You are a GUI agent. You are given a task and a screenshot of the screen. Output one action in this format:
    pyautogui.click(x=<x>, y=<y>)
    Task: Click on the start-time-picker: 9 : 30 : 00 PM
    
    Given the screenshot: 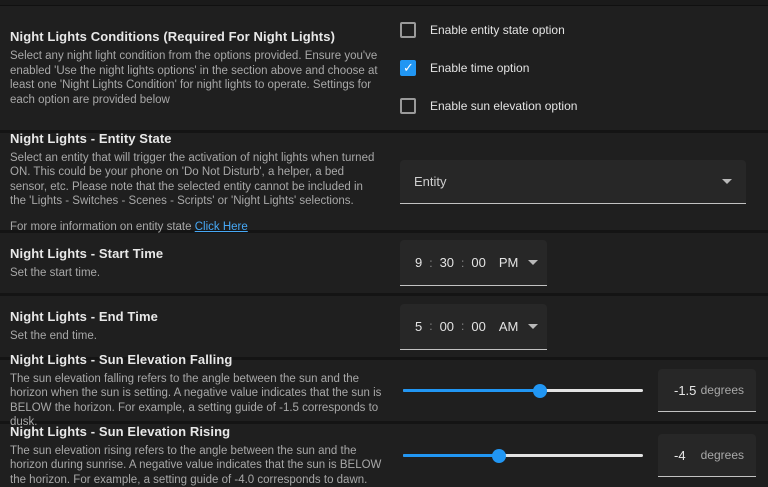 What is the action you would take?
    pyautogui.click(x=473, y=263)
    